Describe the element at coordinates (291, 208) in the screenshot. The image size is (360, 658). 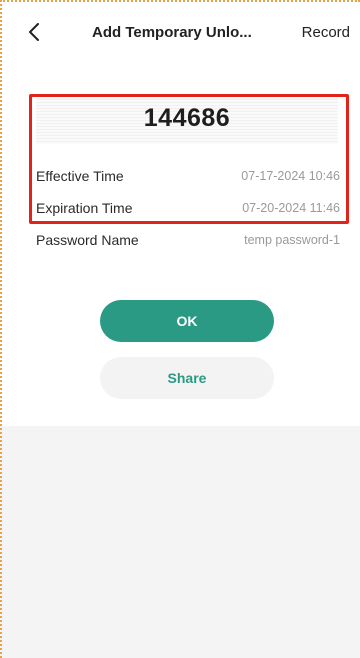
I see `expiration-time-value: 07-20-2024 11:46` at that location.